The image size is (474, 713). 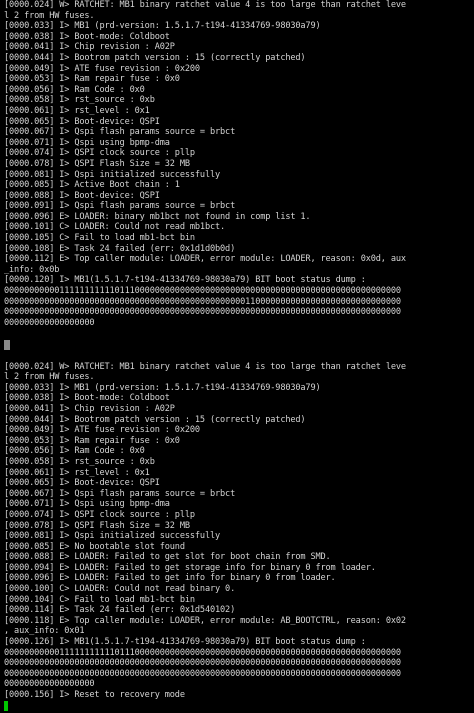 I want to click on log-line: [0000.156] I> Reset to recovery mode, so click(x=94, y=695).